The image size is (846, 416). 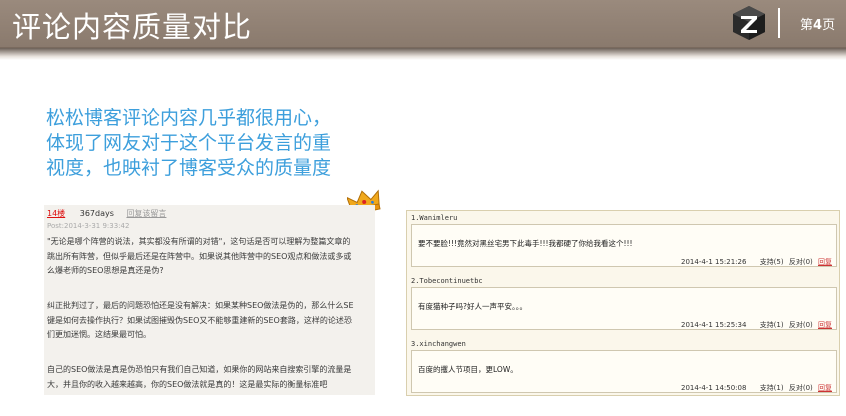 What do you see at coordinates (105, 270) in the screenshot?
I see `comment-line: 么爆老师的SEO思想是真还是伪?` at bounding box center [105, 270].